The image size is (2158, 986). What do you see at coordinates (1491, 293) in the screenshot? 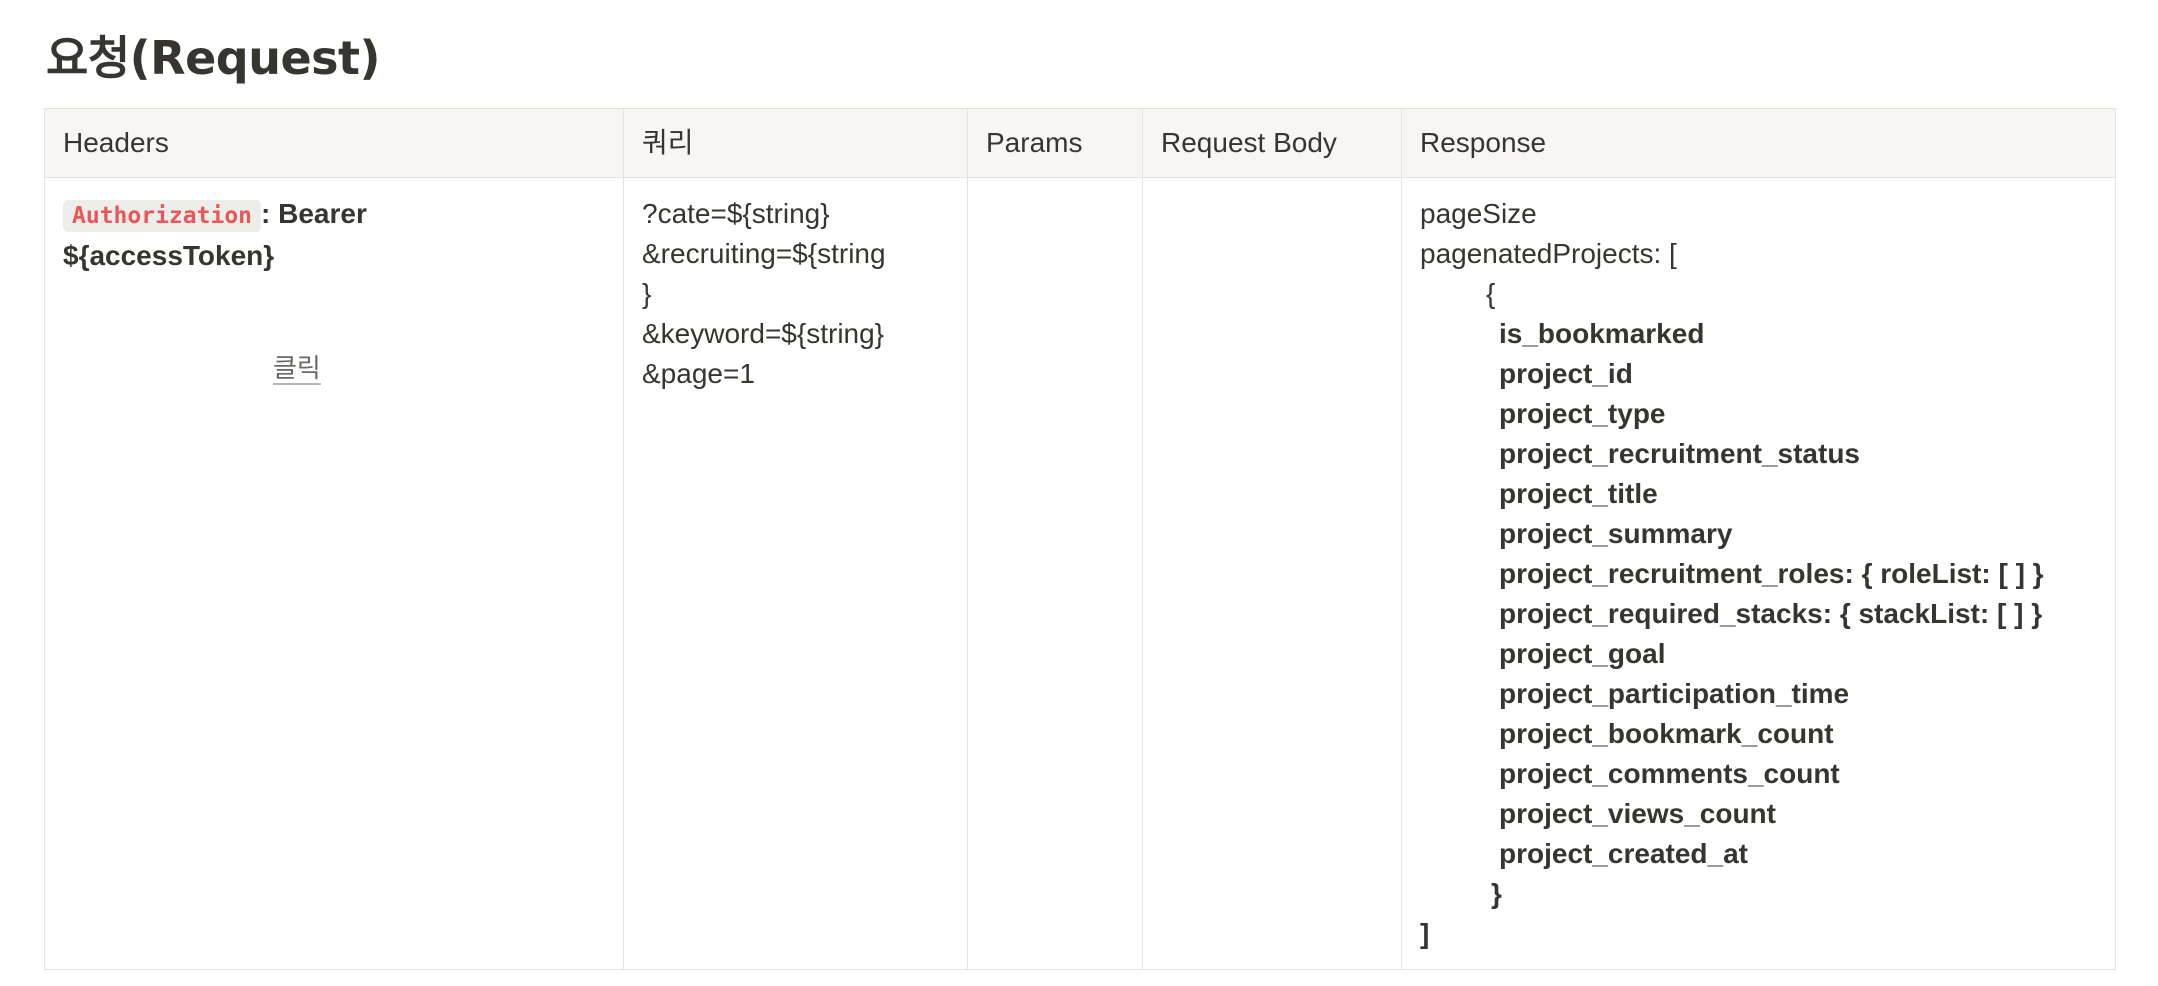
I see `response-object-open: {` at bounding box center [1491, 293].